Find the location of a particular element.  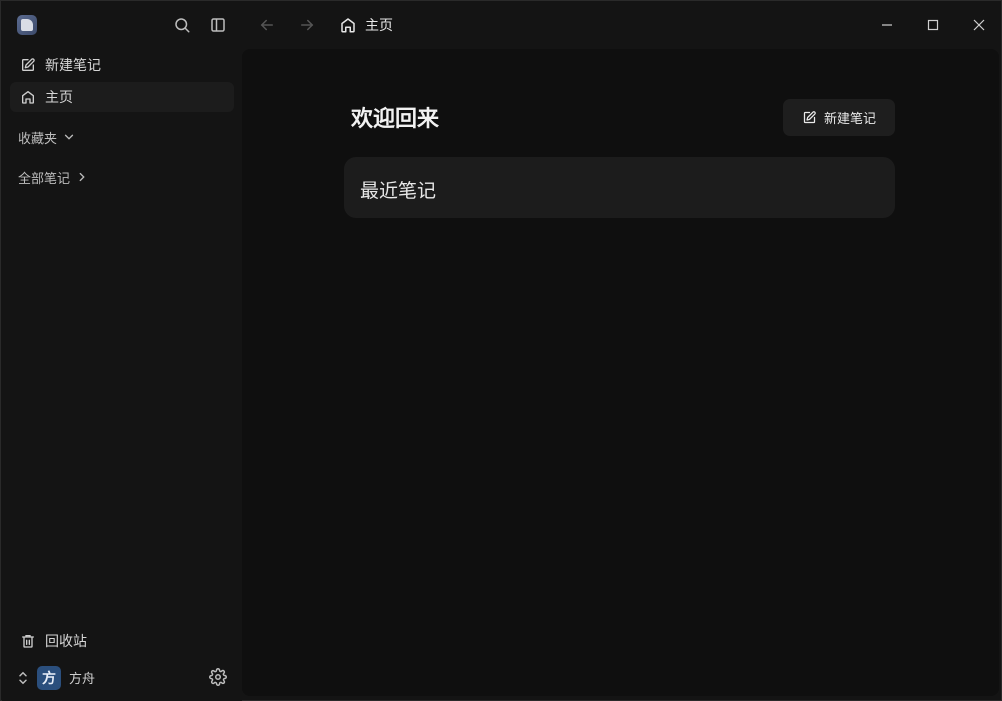

gear-icon is located at coordinates (218, 677).